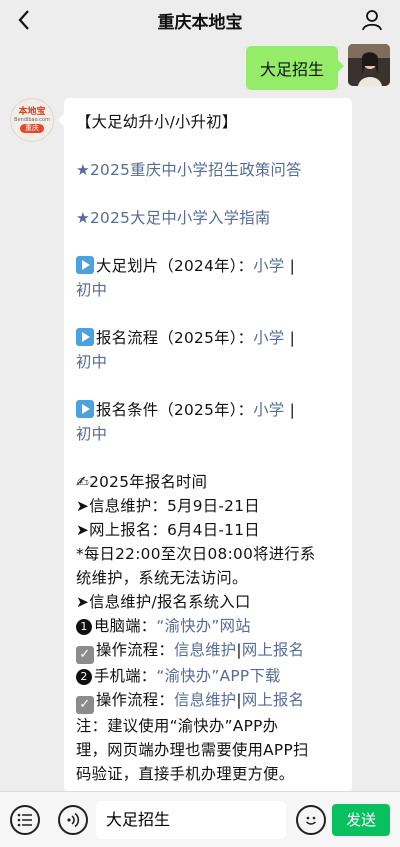 This screenshot has height=847, width=400. I want to click on pc-label: 电脑端：, so click(125, 626).